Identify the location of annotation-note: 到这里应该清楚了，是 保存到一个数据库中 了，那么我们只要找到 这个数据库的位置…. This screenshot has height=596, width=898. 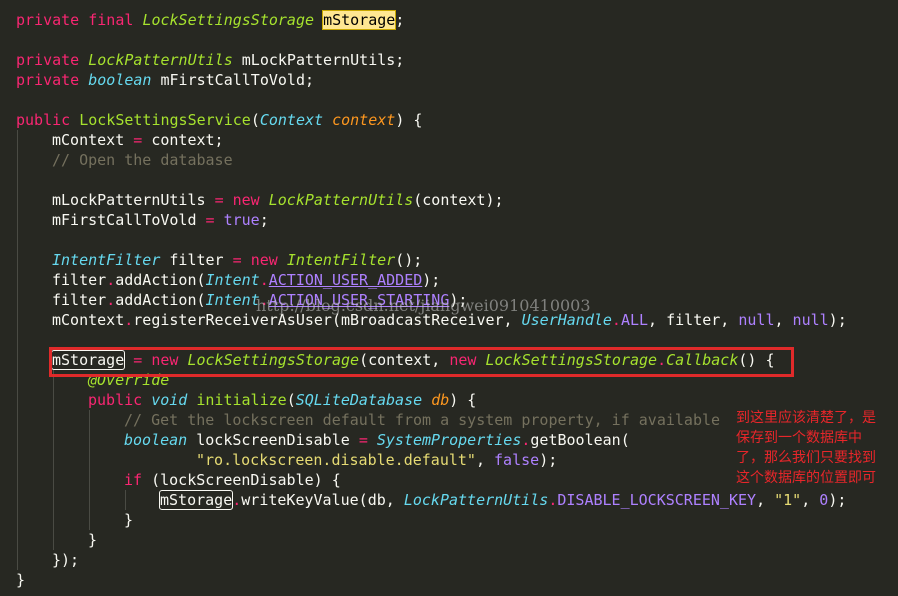
(817, 448).